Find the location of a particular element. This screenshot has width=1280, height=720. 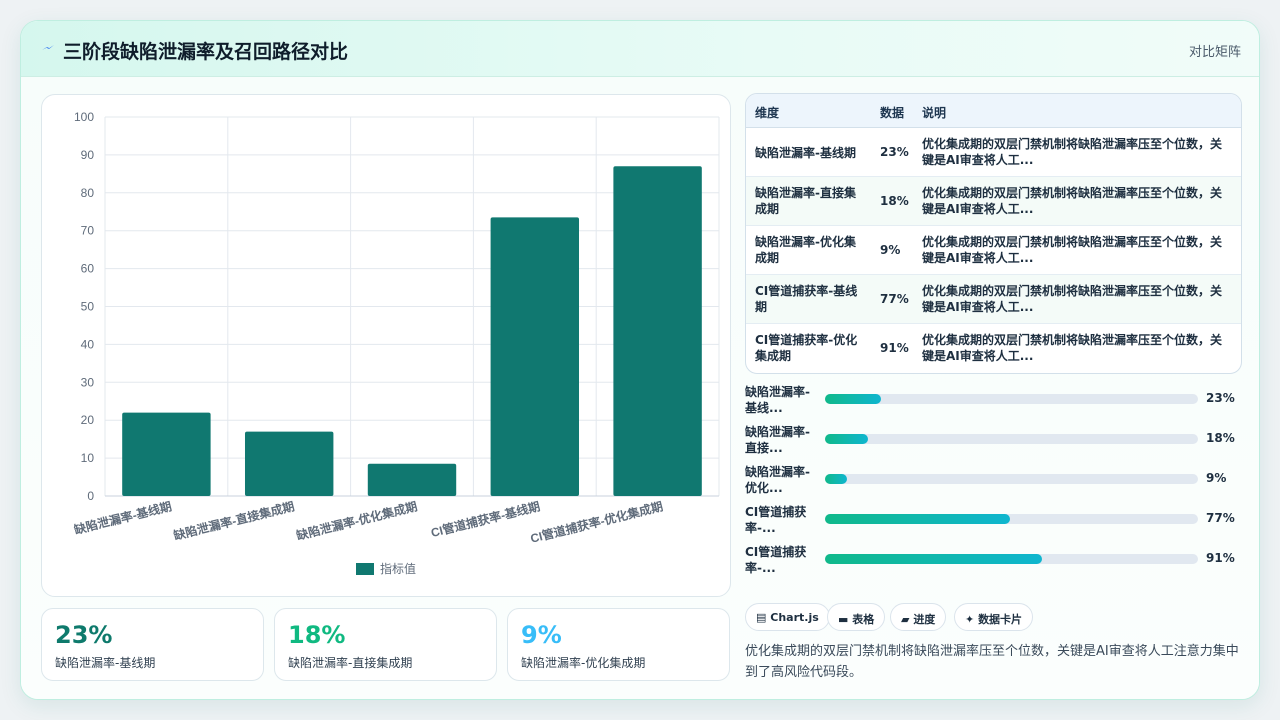

y-tick-label: 30 is located at coordinates (88, 382).